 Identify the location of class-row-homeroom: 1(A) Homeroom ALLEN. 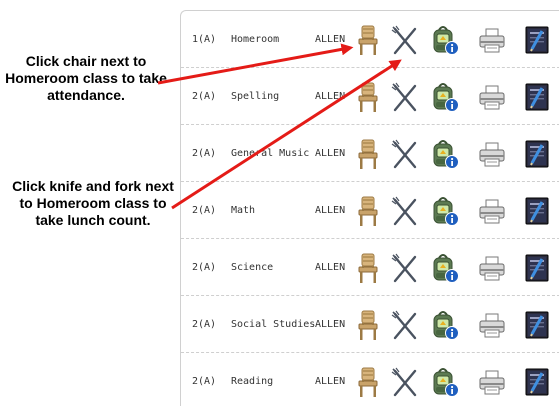
(370, 39).